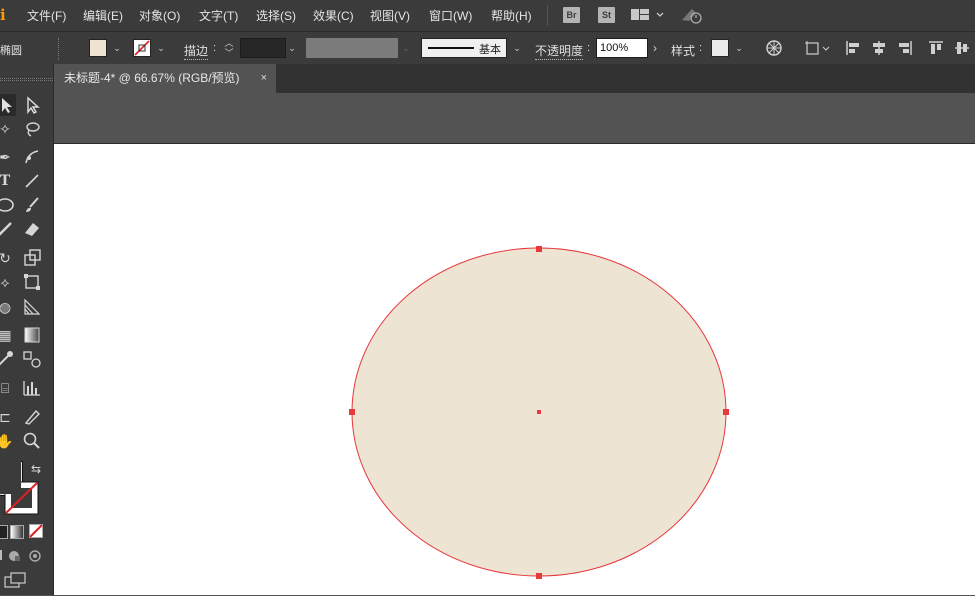  What do you see at coordinates (8, 205) in the screenshot?
I see `ellipse-tool-icon` at bounding box center [8, 205].